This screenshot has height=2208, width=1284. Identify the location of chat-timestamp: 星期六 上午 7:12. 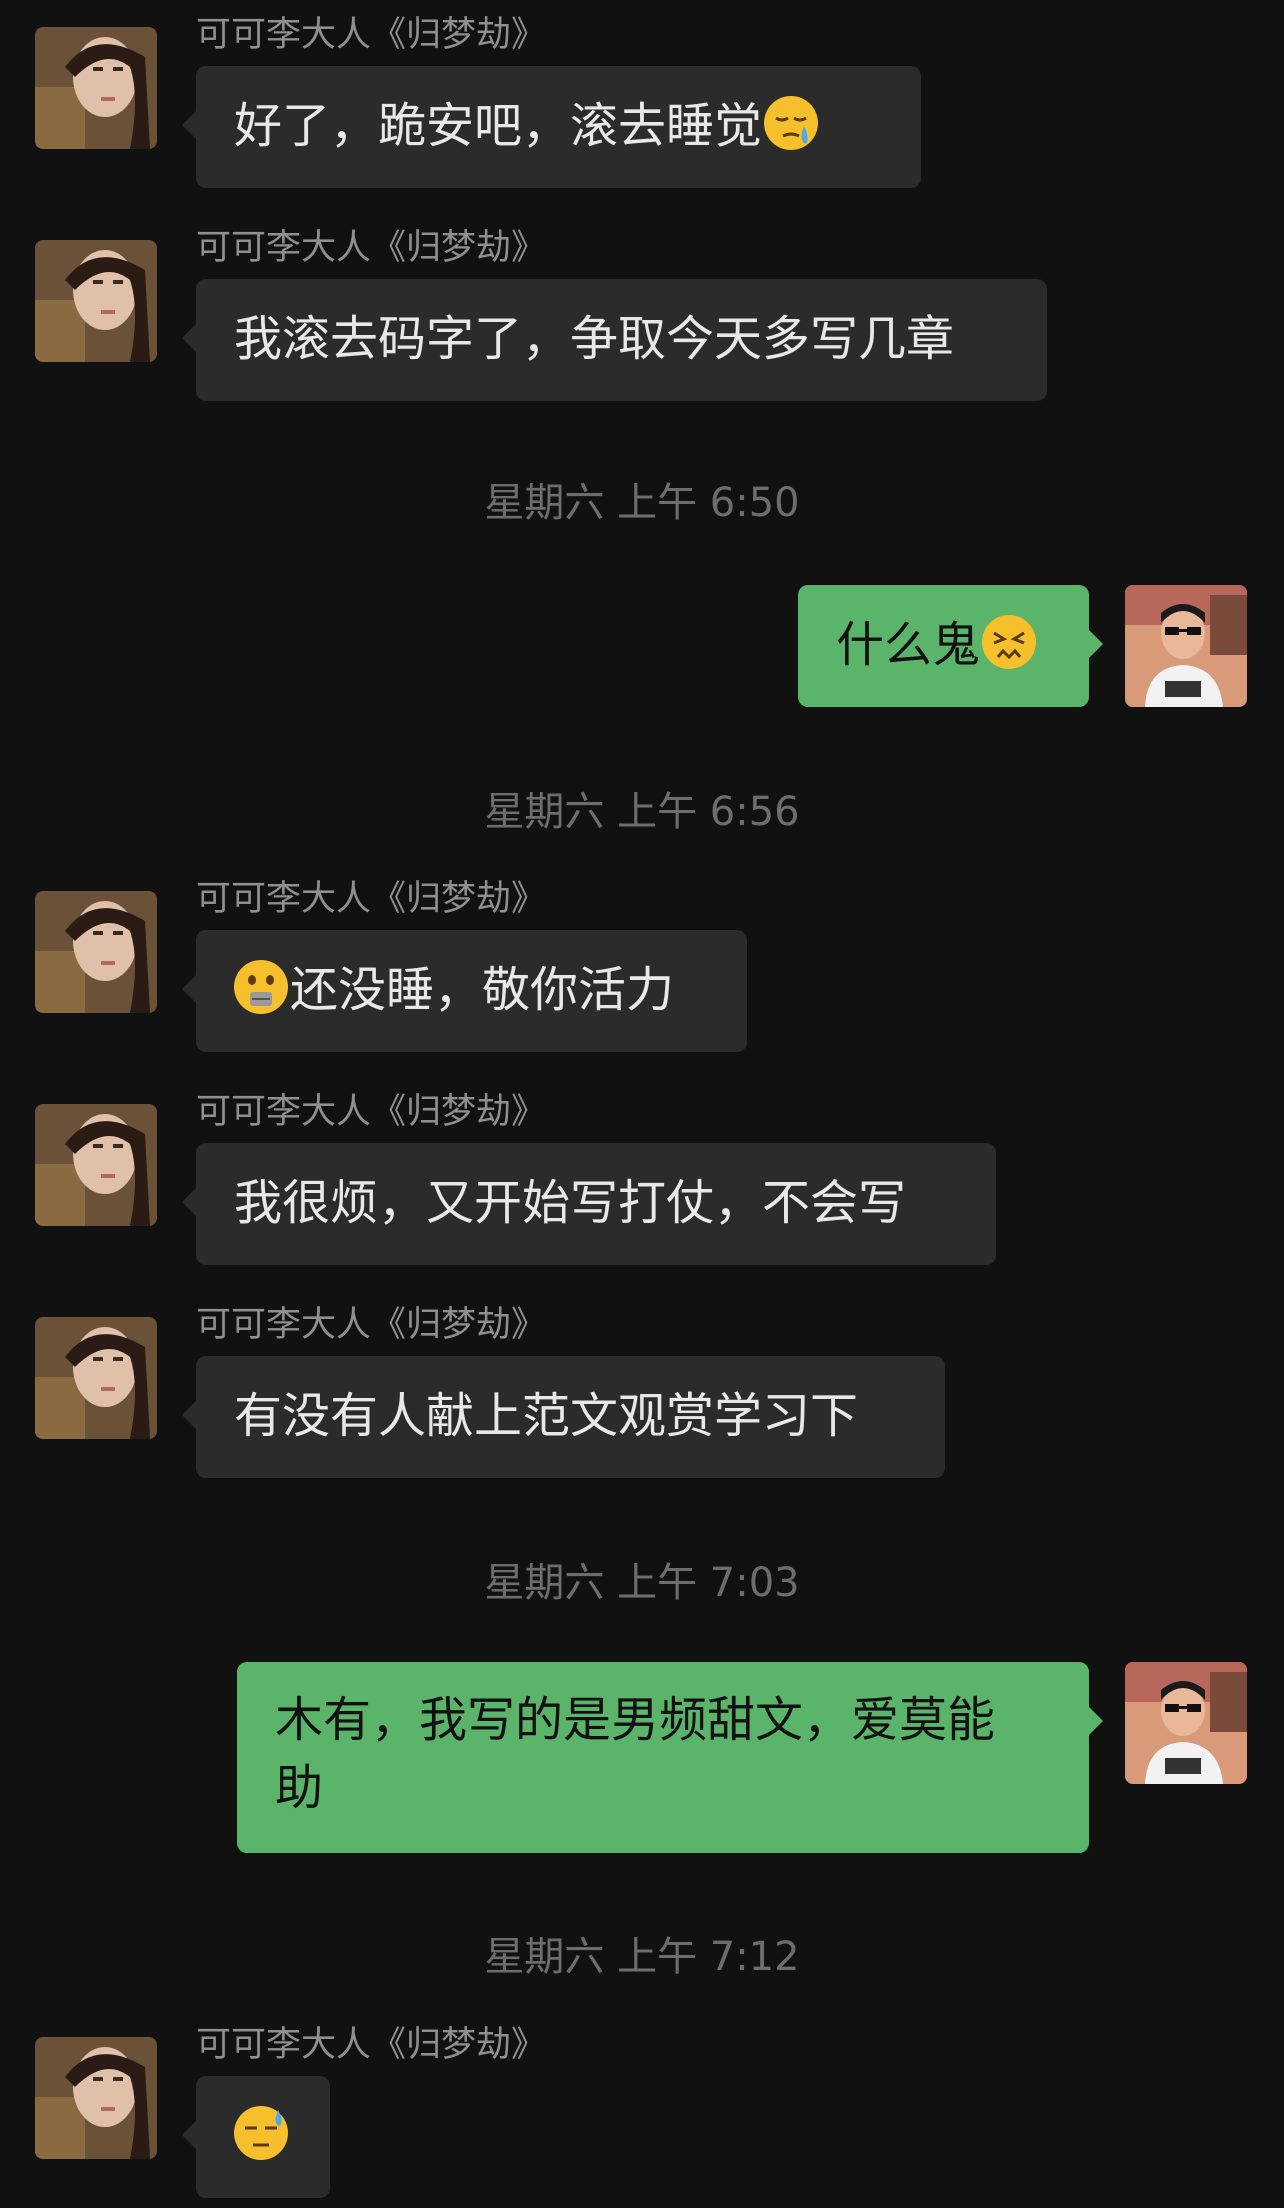
(642, 1957).